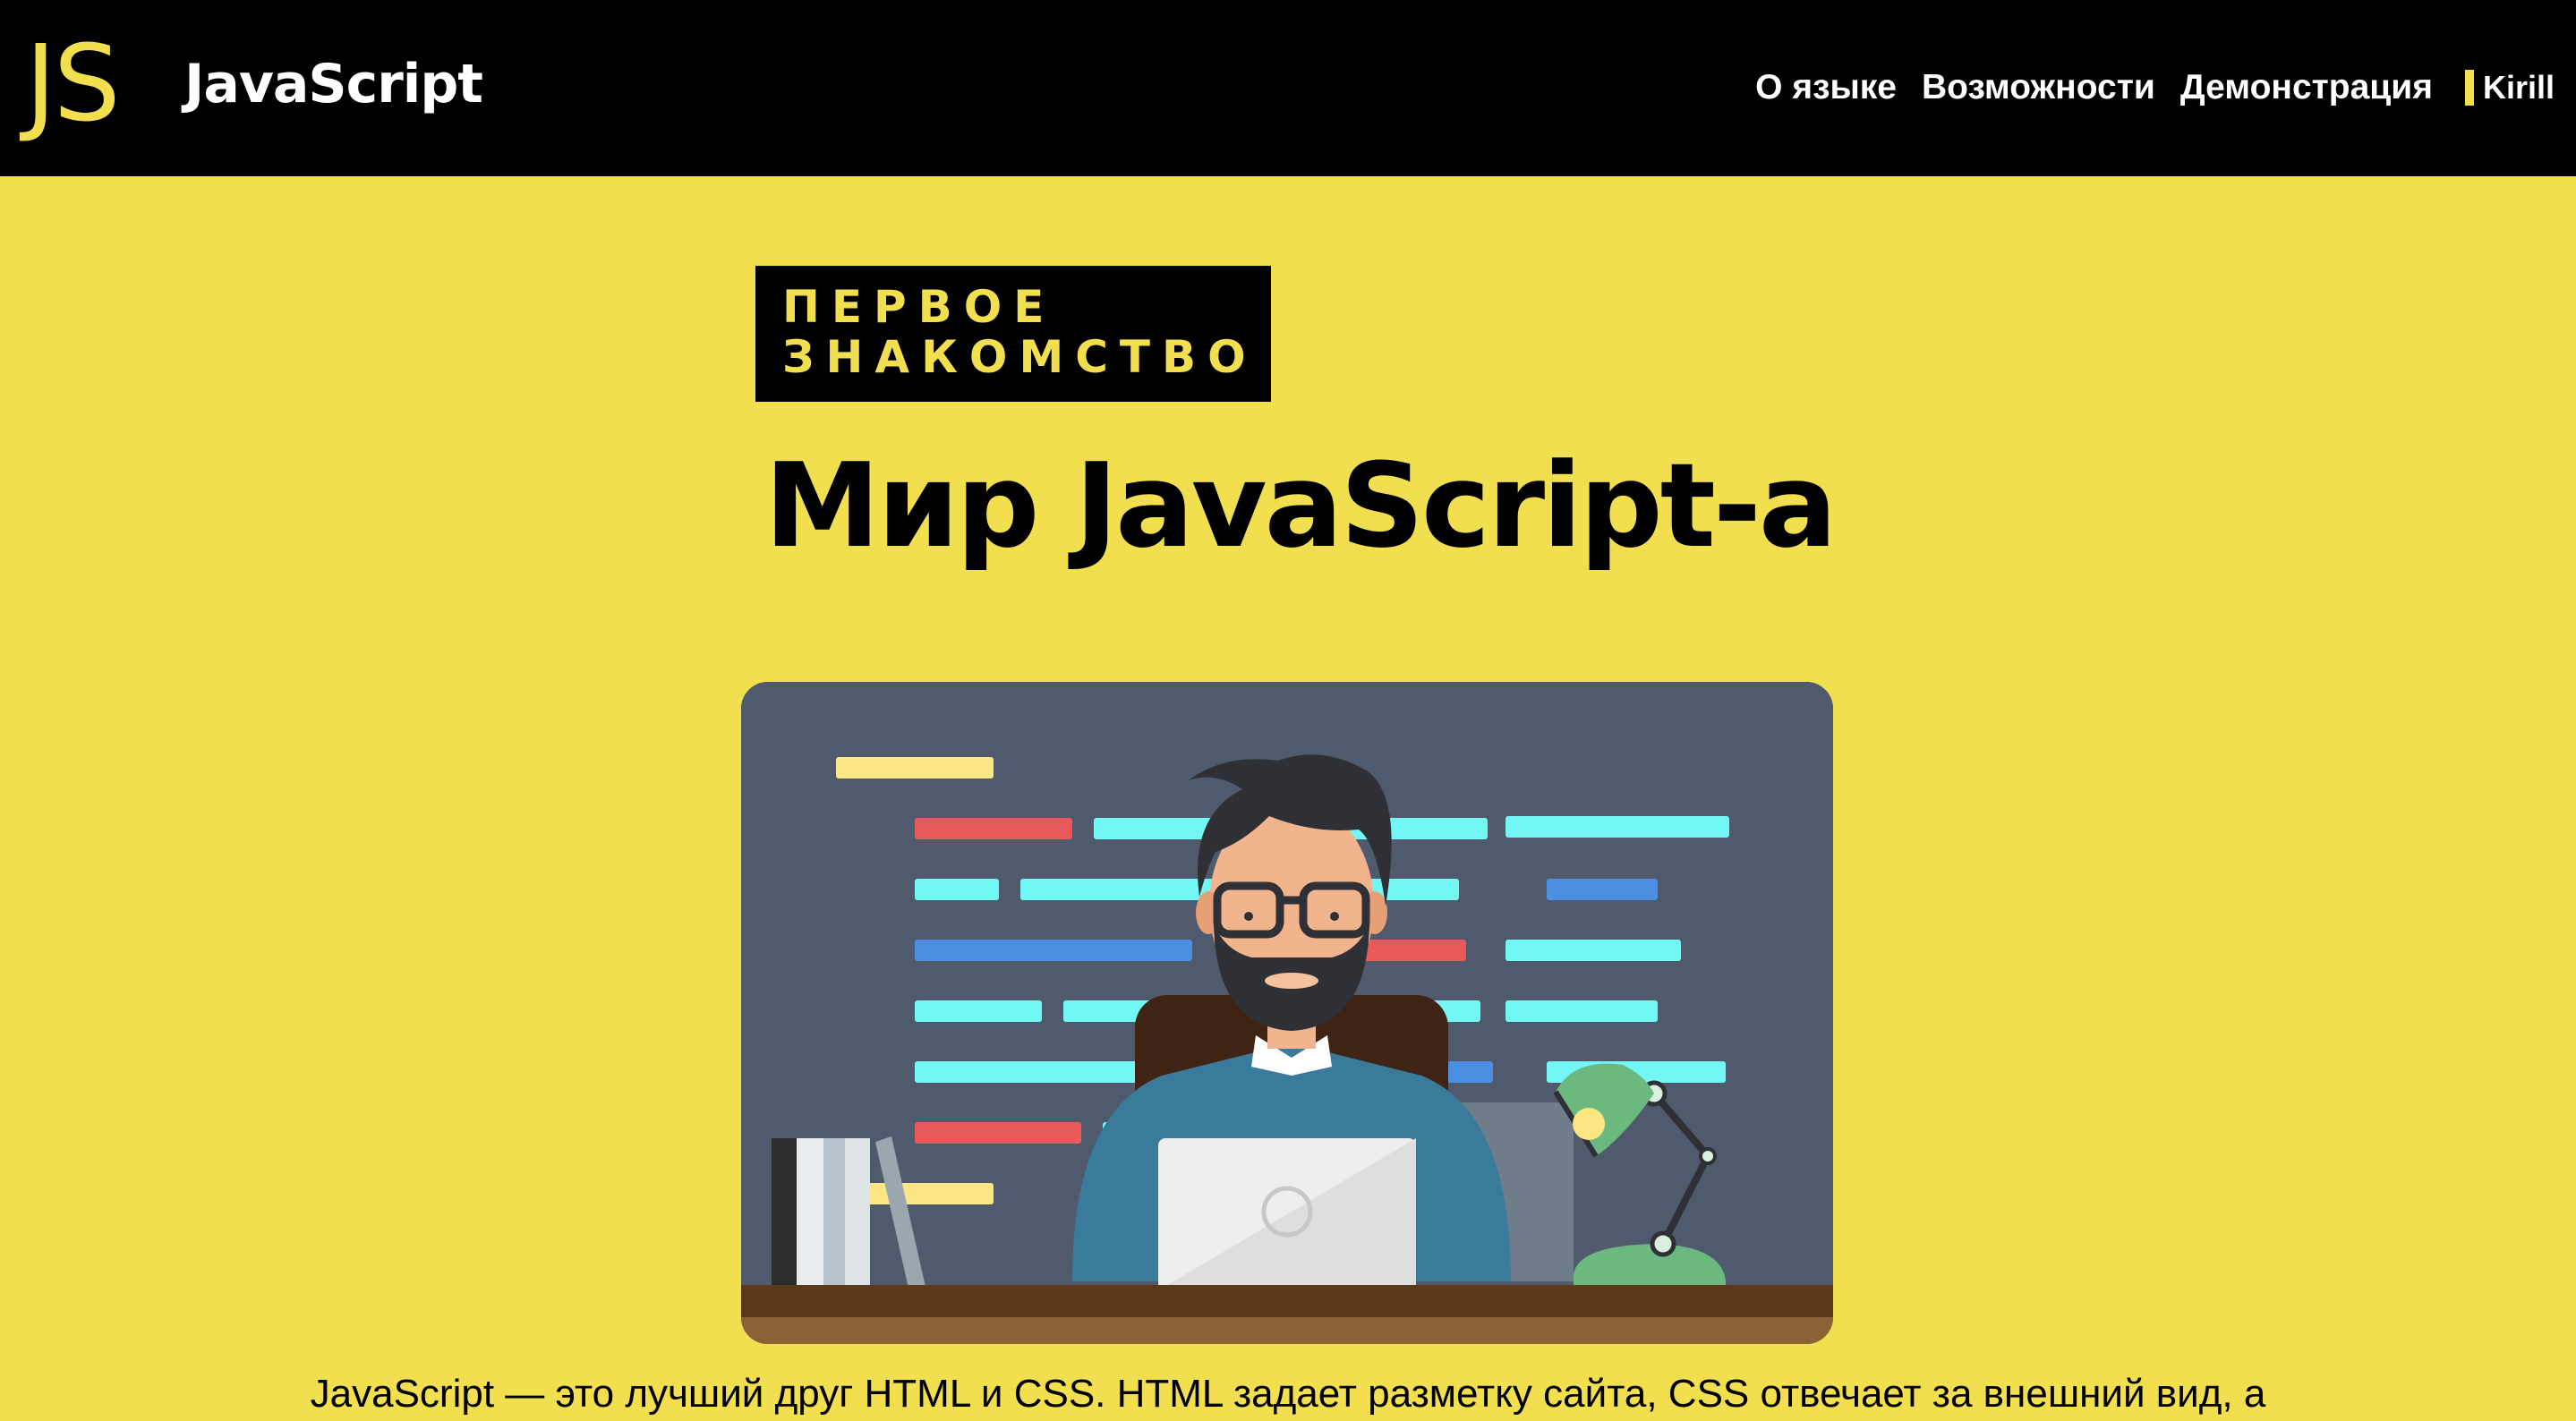  I want to click on badge-line-1: ПЕРВОЕ, so click(919, 307).